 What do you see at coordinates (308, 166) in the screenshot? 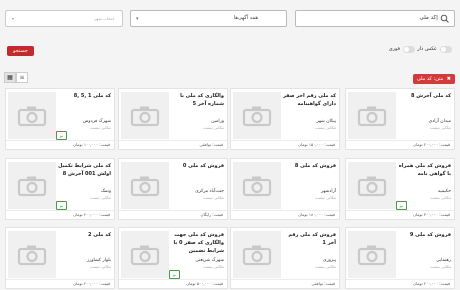
I see `listing-title: فروش کد ملی 8` at bounding box center [308, 166].